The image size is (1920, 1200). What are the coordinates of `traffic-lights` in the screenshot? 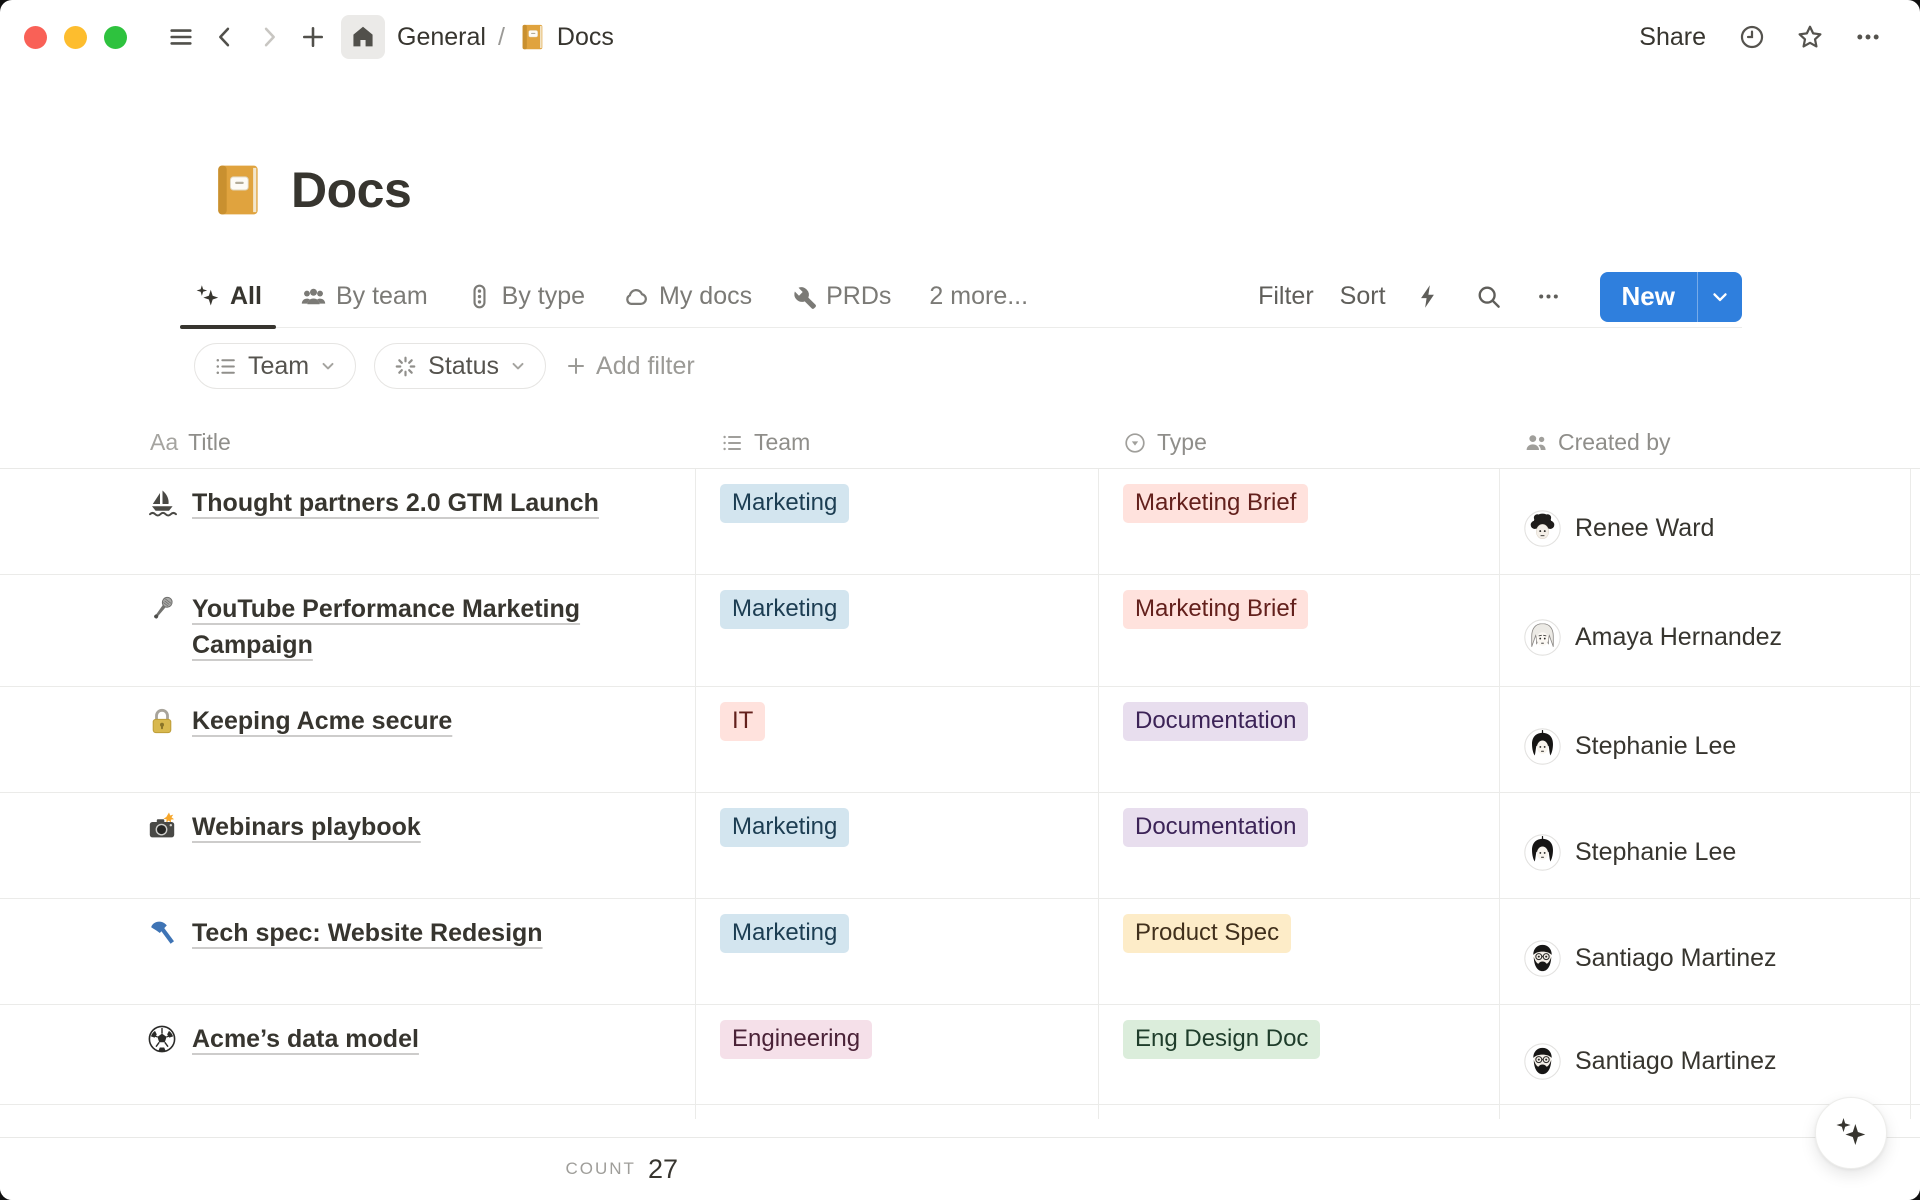 It's located at (75, 37).